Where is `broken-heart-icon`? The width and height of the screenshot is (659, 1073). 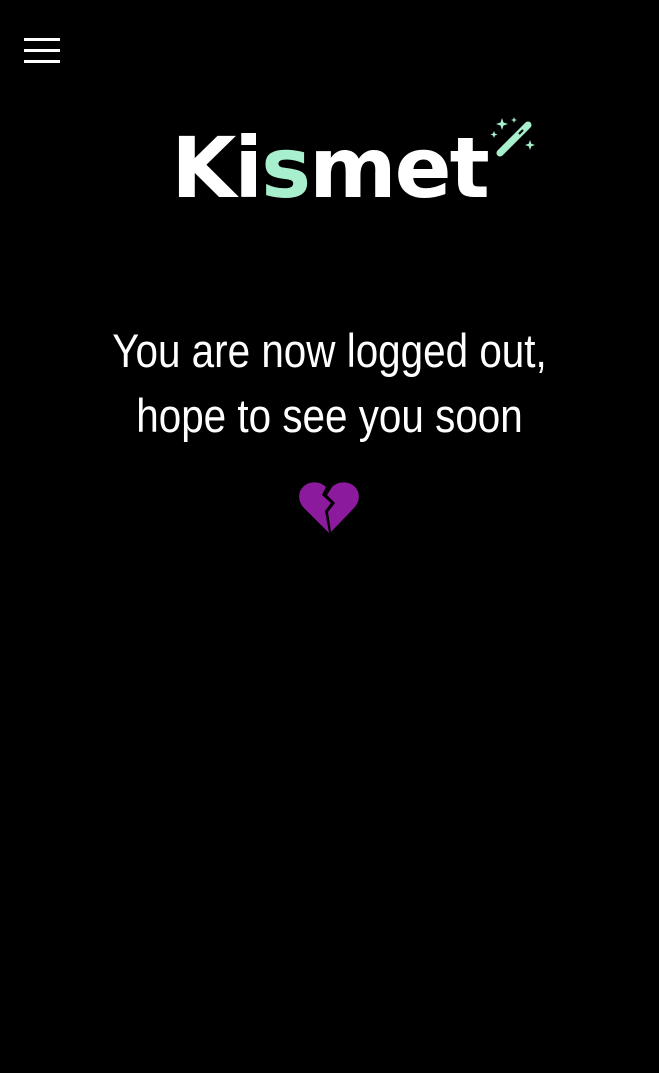
broken-heart-icon is located at coordinates (329, 507).